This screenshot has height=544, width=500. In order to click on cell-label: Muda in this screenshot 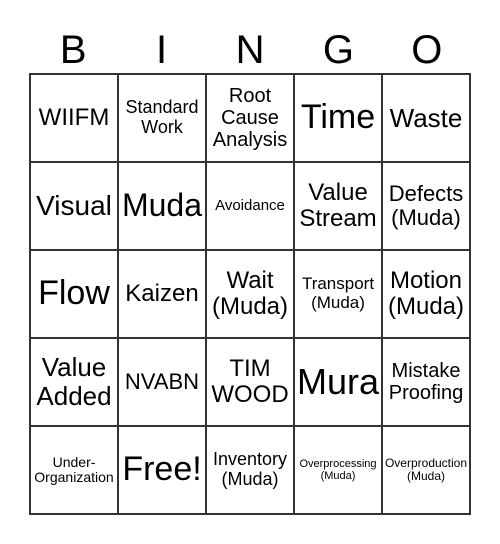, I will do `click(162, 205)`.